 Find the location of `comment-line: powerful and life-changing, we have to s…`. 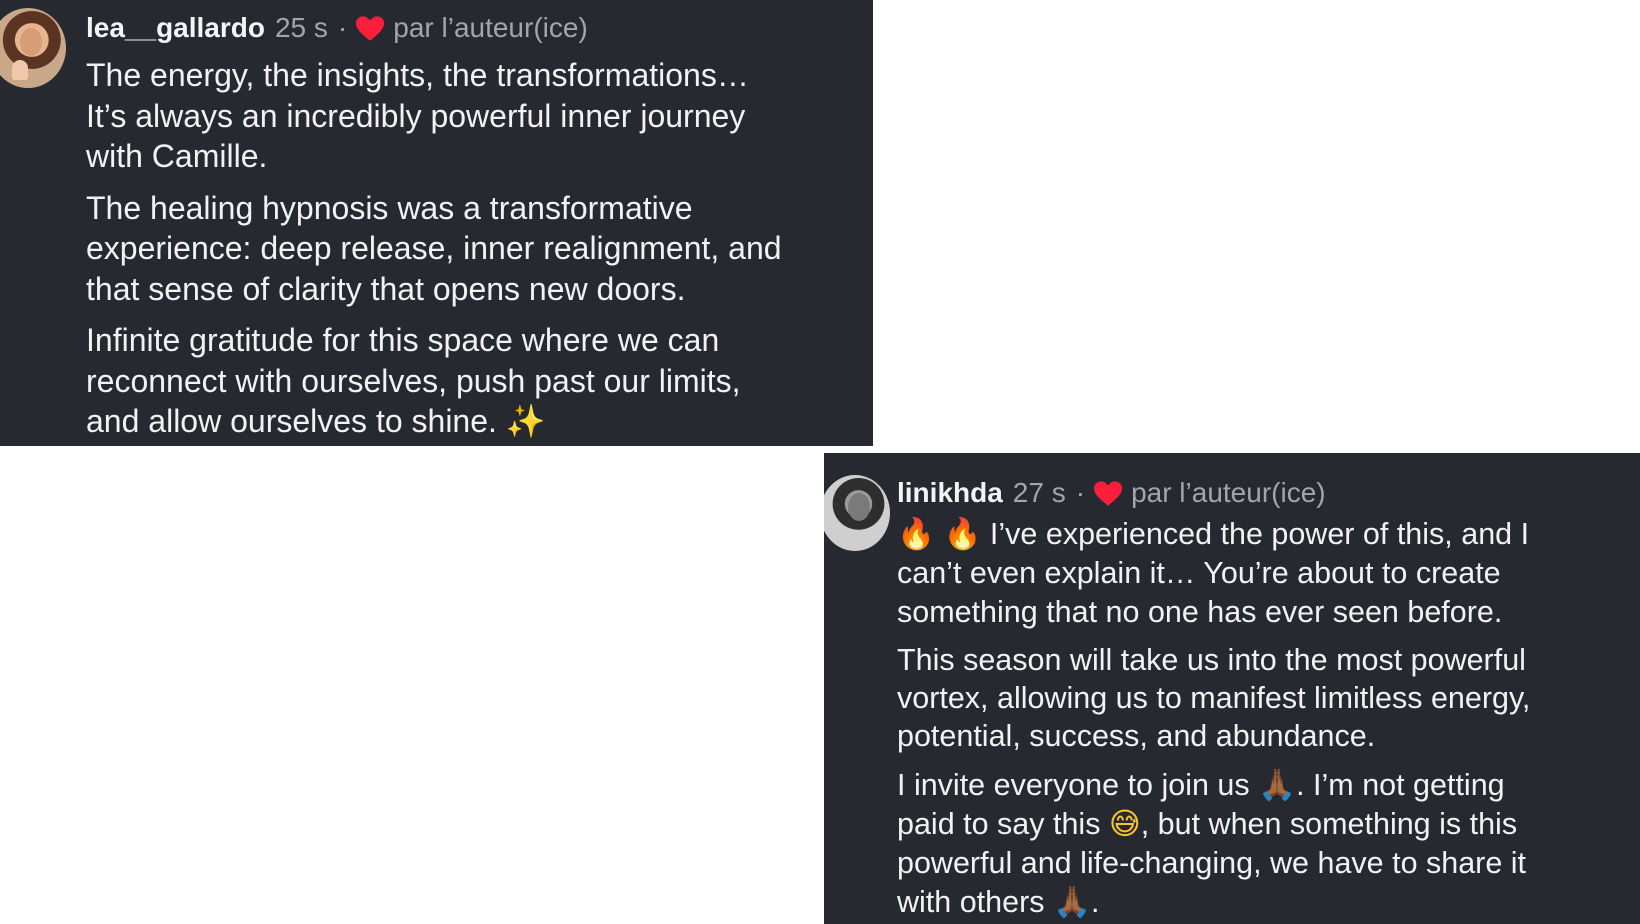

comment-line: powerful and life-changing, we have to s… is located at coordinates (1212, 863).